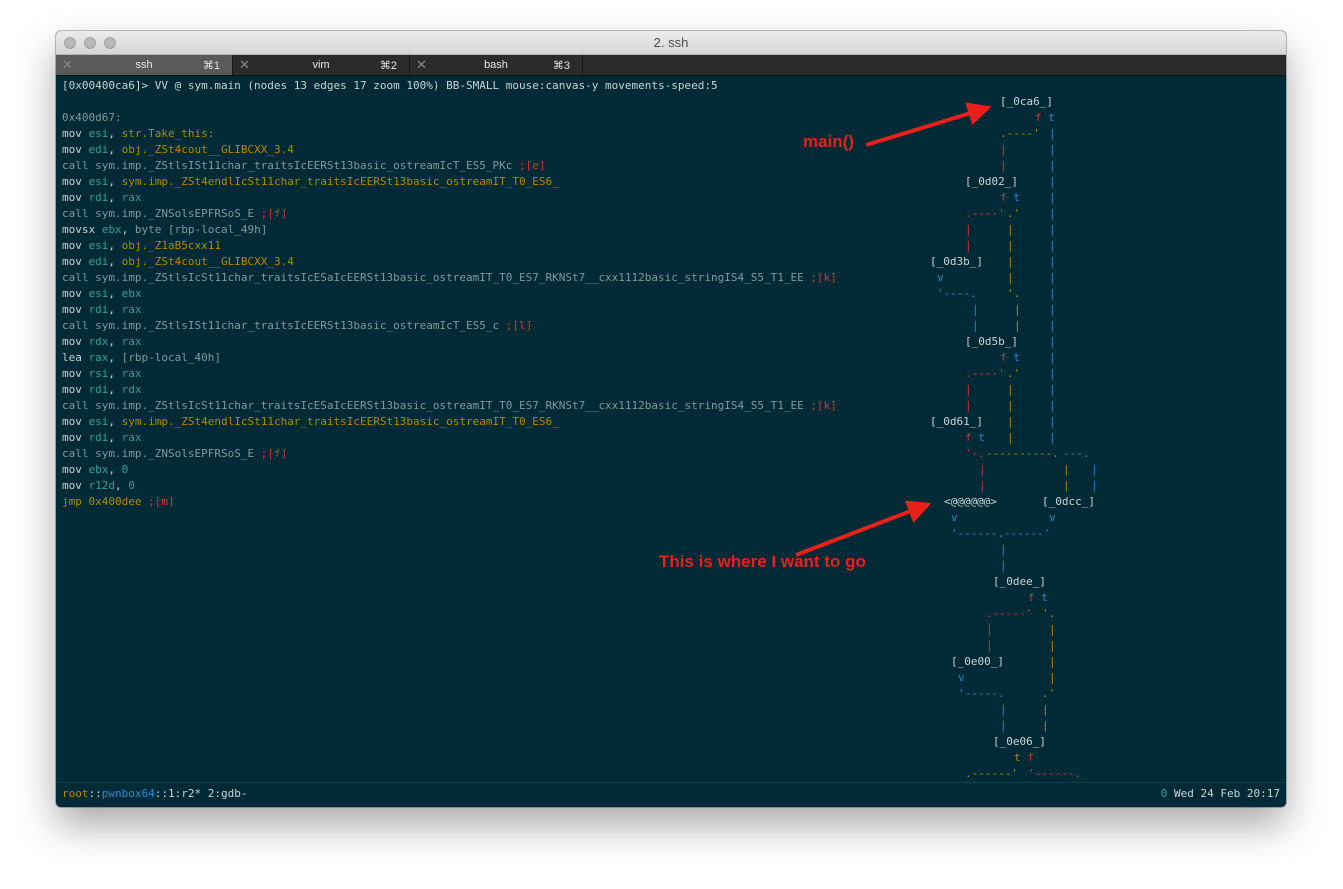 The width and height of the screenshot is (1343, 889). What do you see at coordinates (956, 262) in the screenshot?
I see `graph-node: [_0d3b_]` at bounding box center [956, 262].